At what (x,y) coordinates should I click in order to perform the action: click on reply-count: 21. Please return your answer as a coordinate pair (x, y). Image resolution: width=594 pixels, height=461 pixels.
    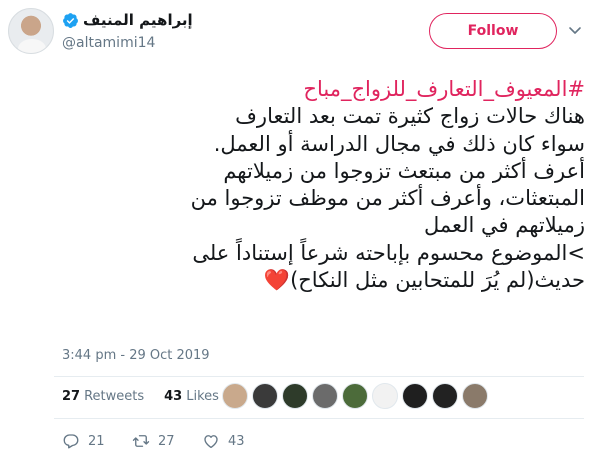
    Looking at the image, I should click on (96, 441).